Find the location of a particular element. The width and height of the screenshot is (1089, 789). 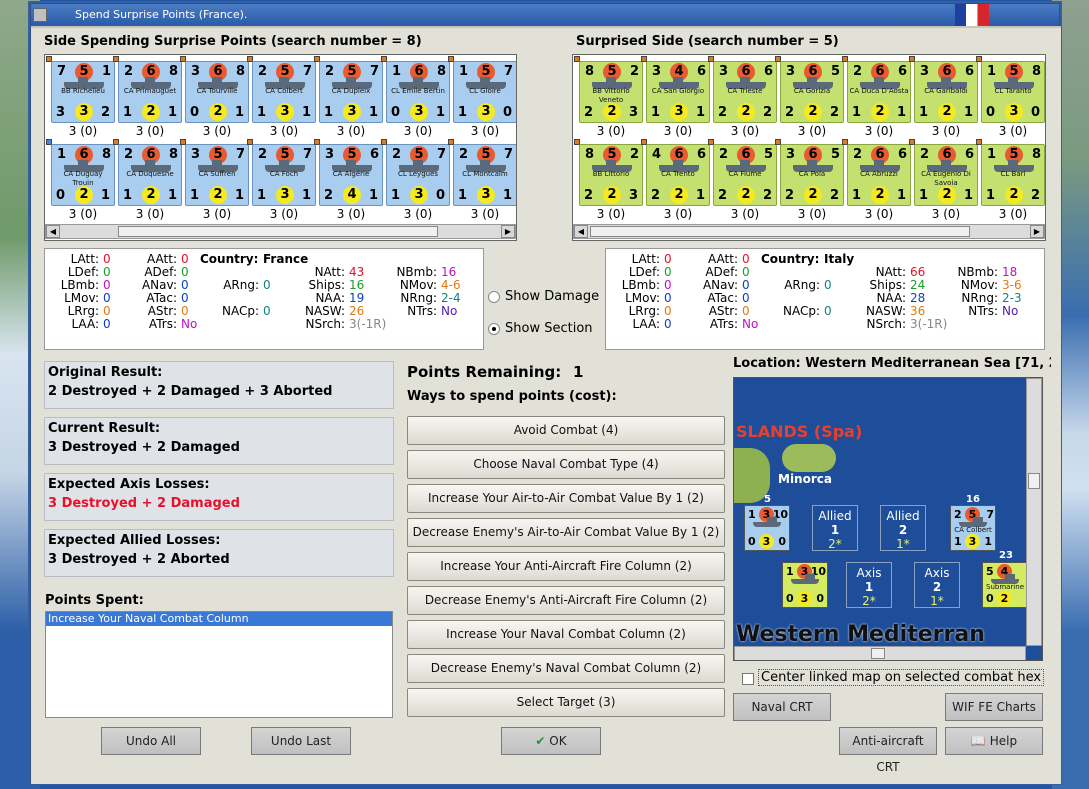

map-unit-bottom-right: 0 is located at coordinates (820, 598).